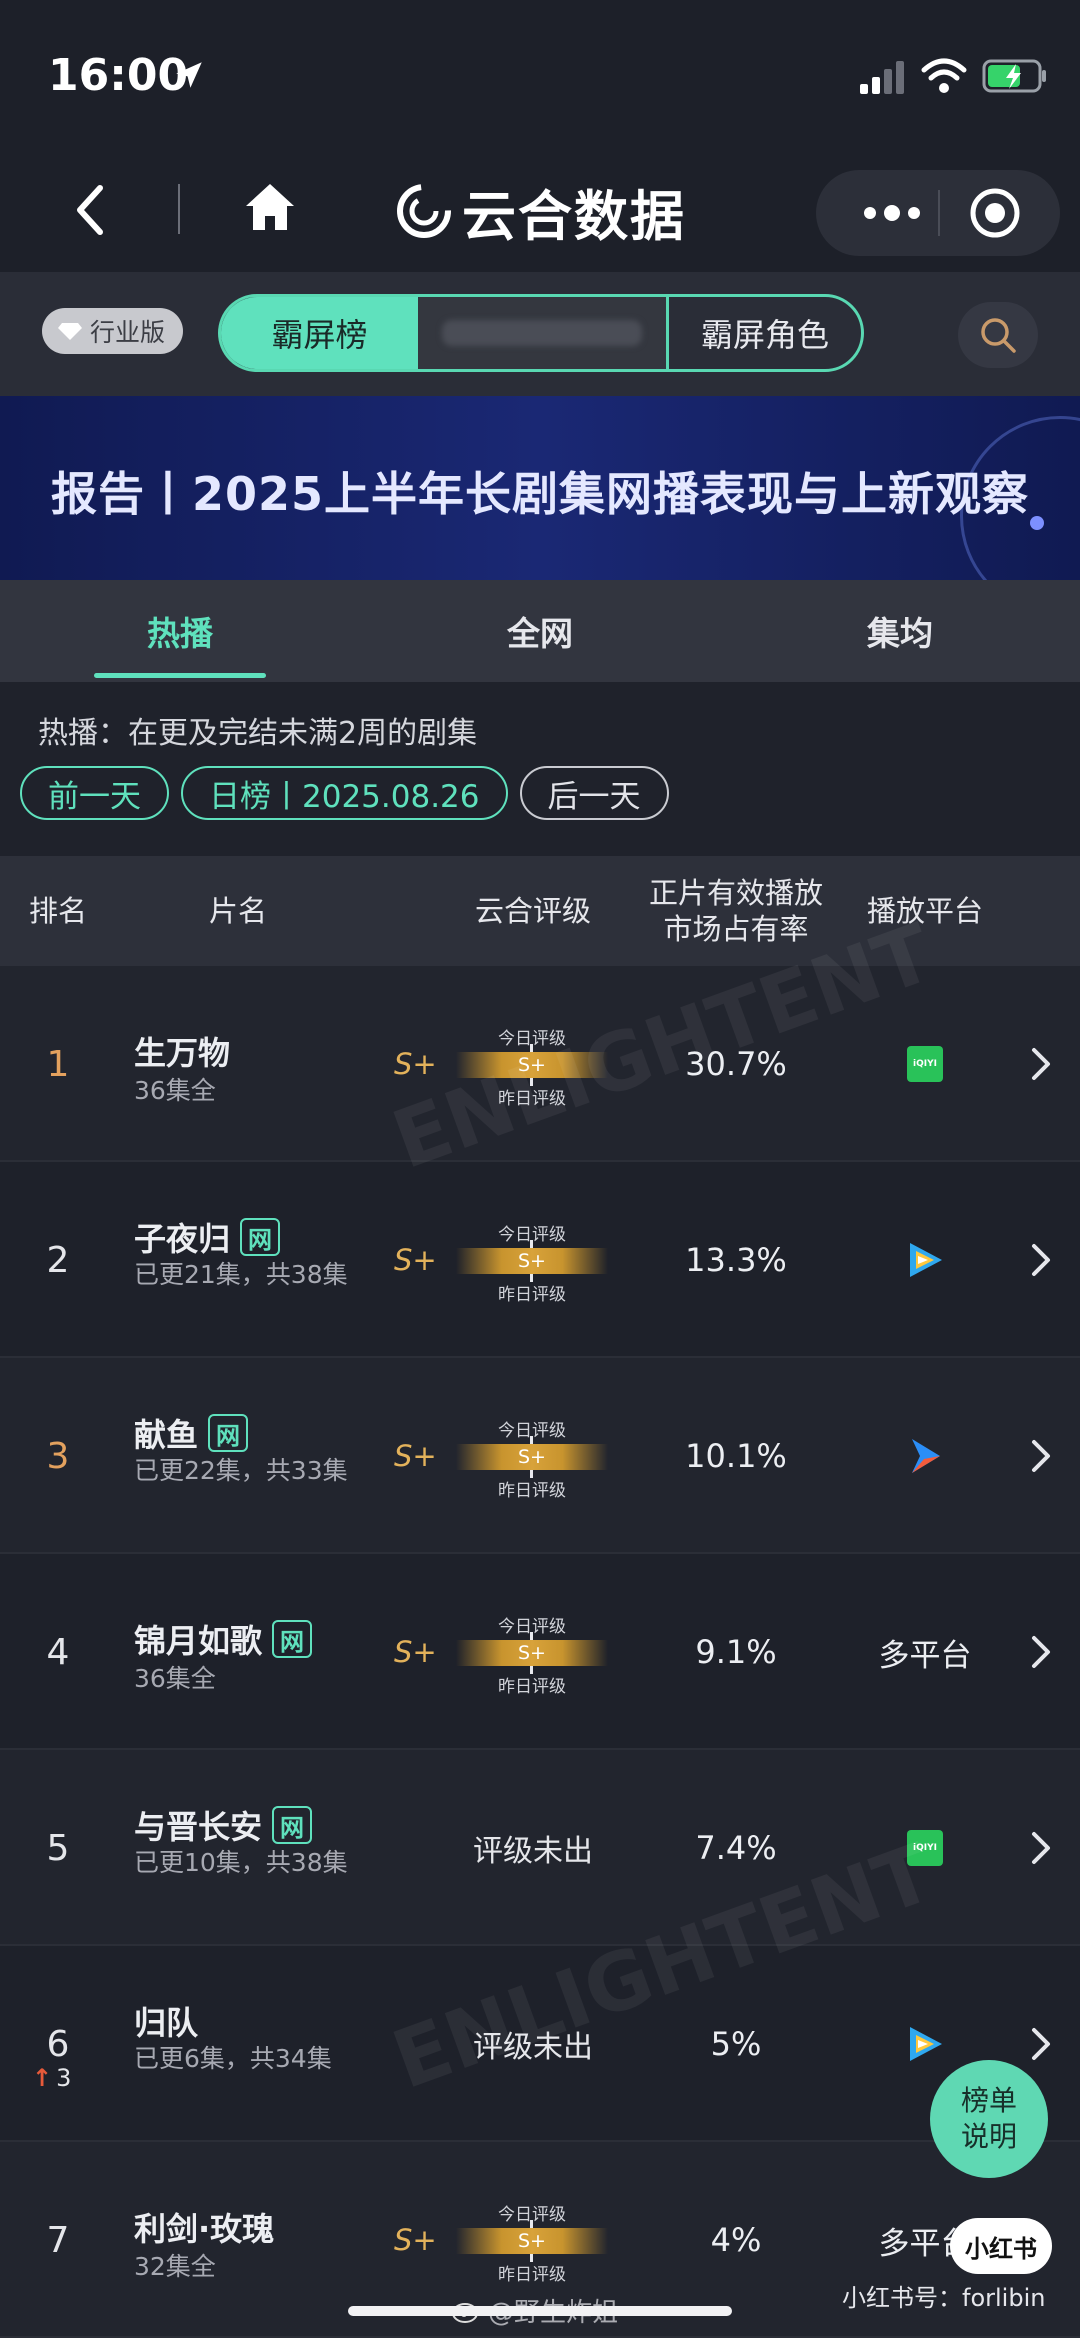 The height and width of the screenshot is (2338, 1080). I want to click on market-share: 10.1%, so click(736, 1456).